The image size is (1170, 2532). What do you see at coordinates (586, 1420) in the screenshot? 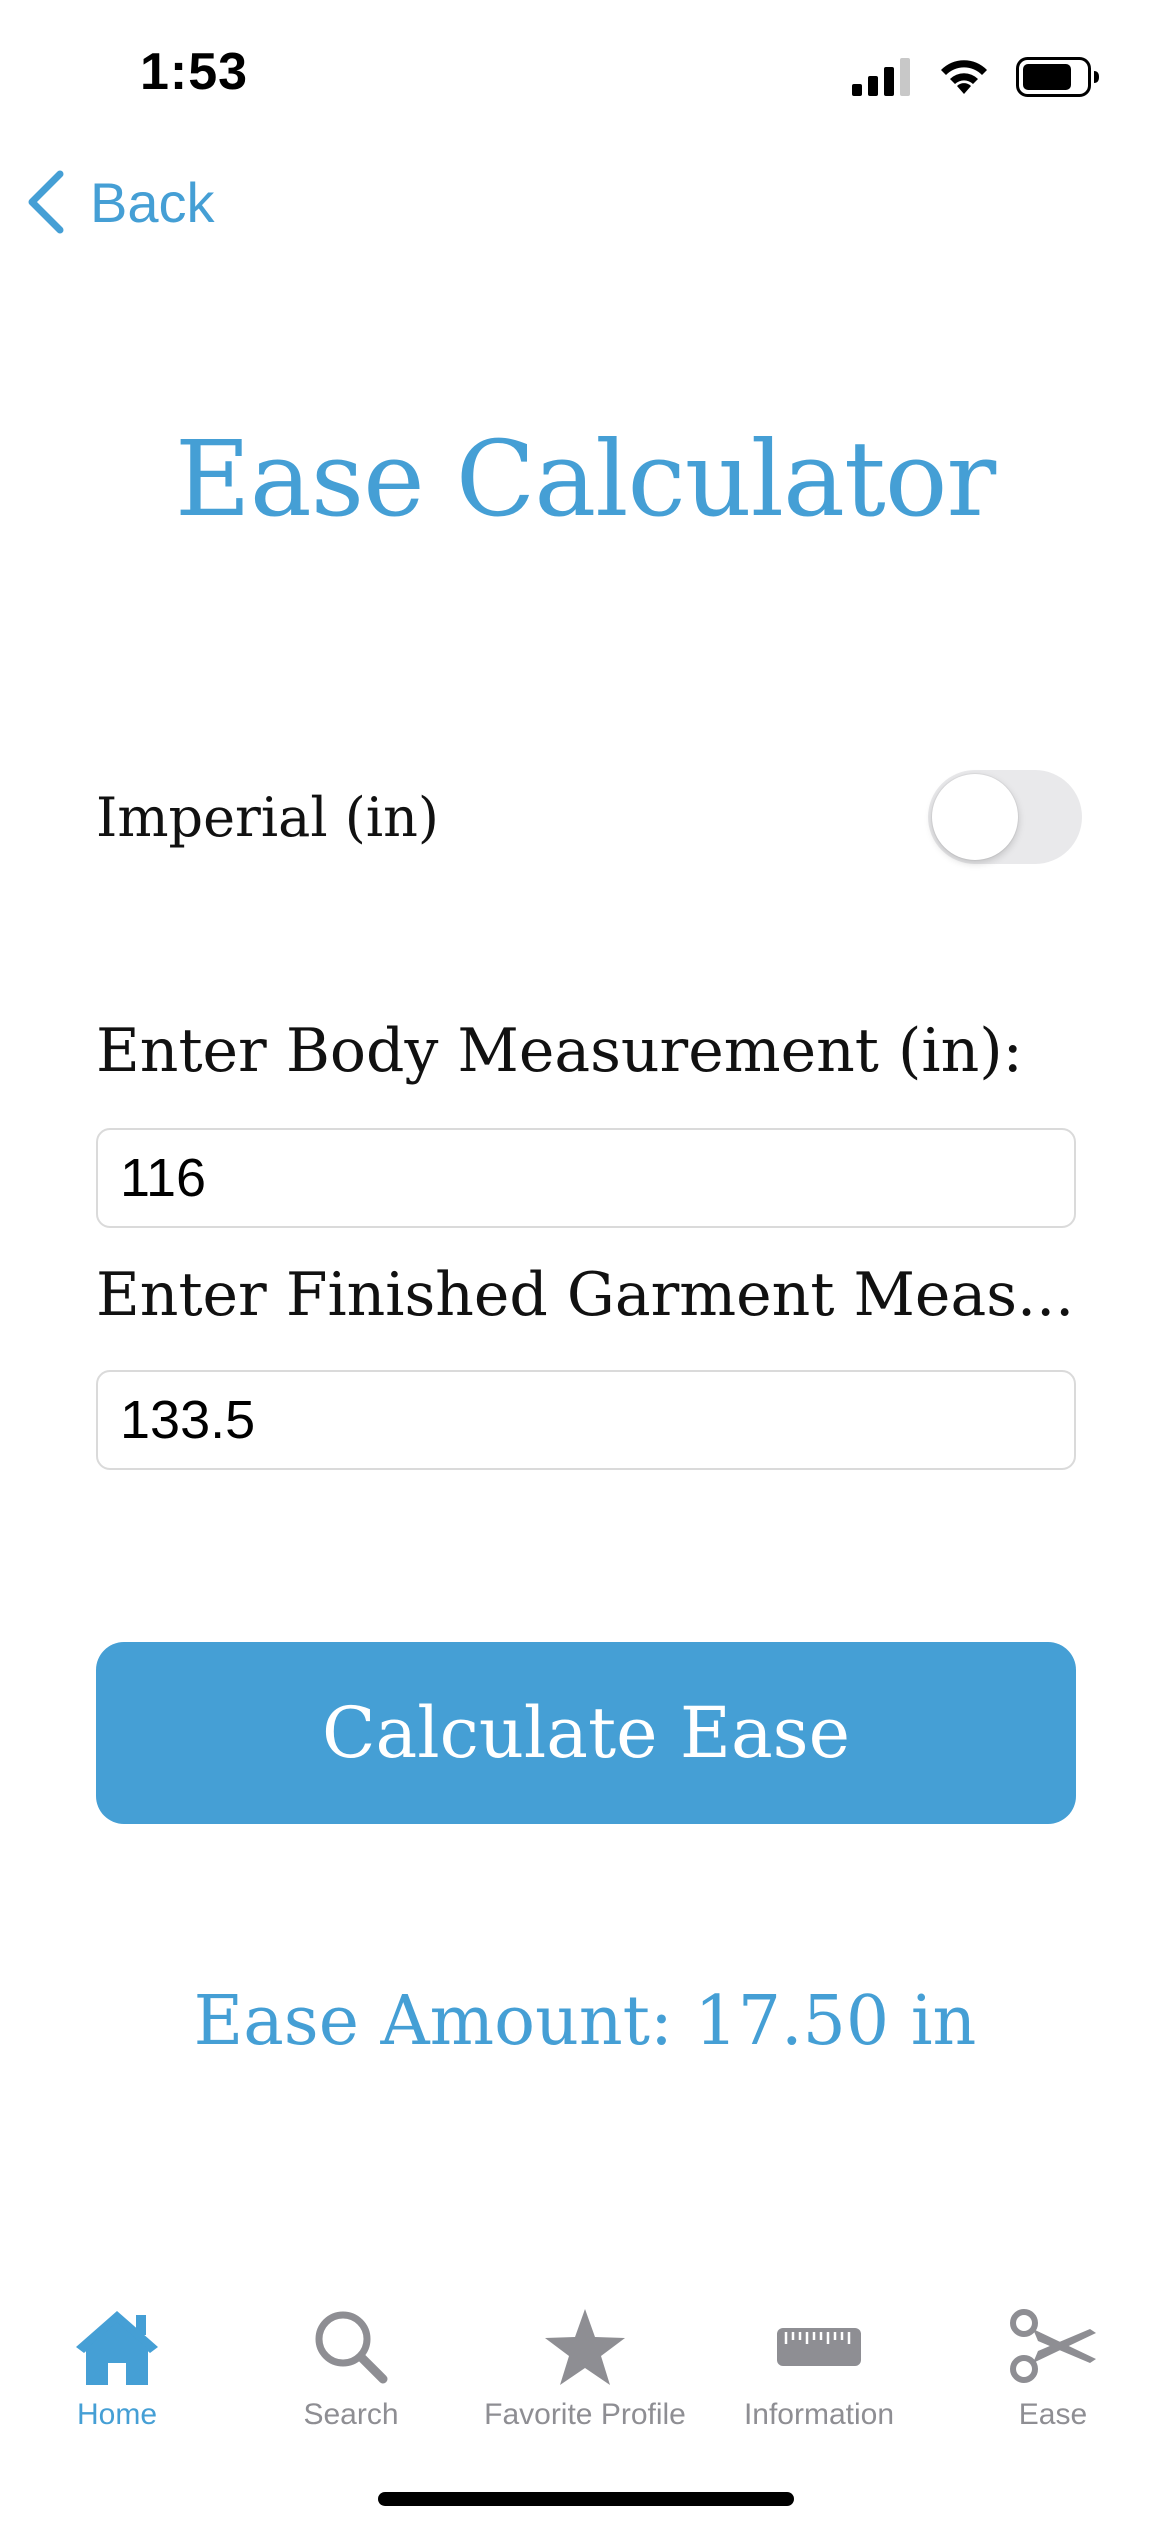
I see `garment-measurement-input` at bounding box center [586, 1420].